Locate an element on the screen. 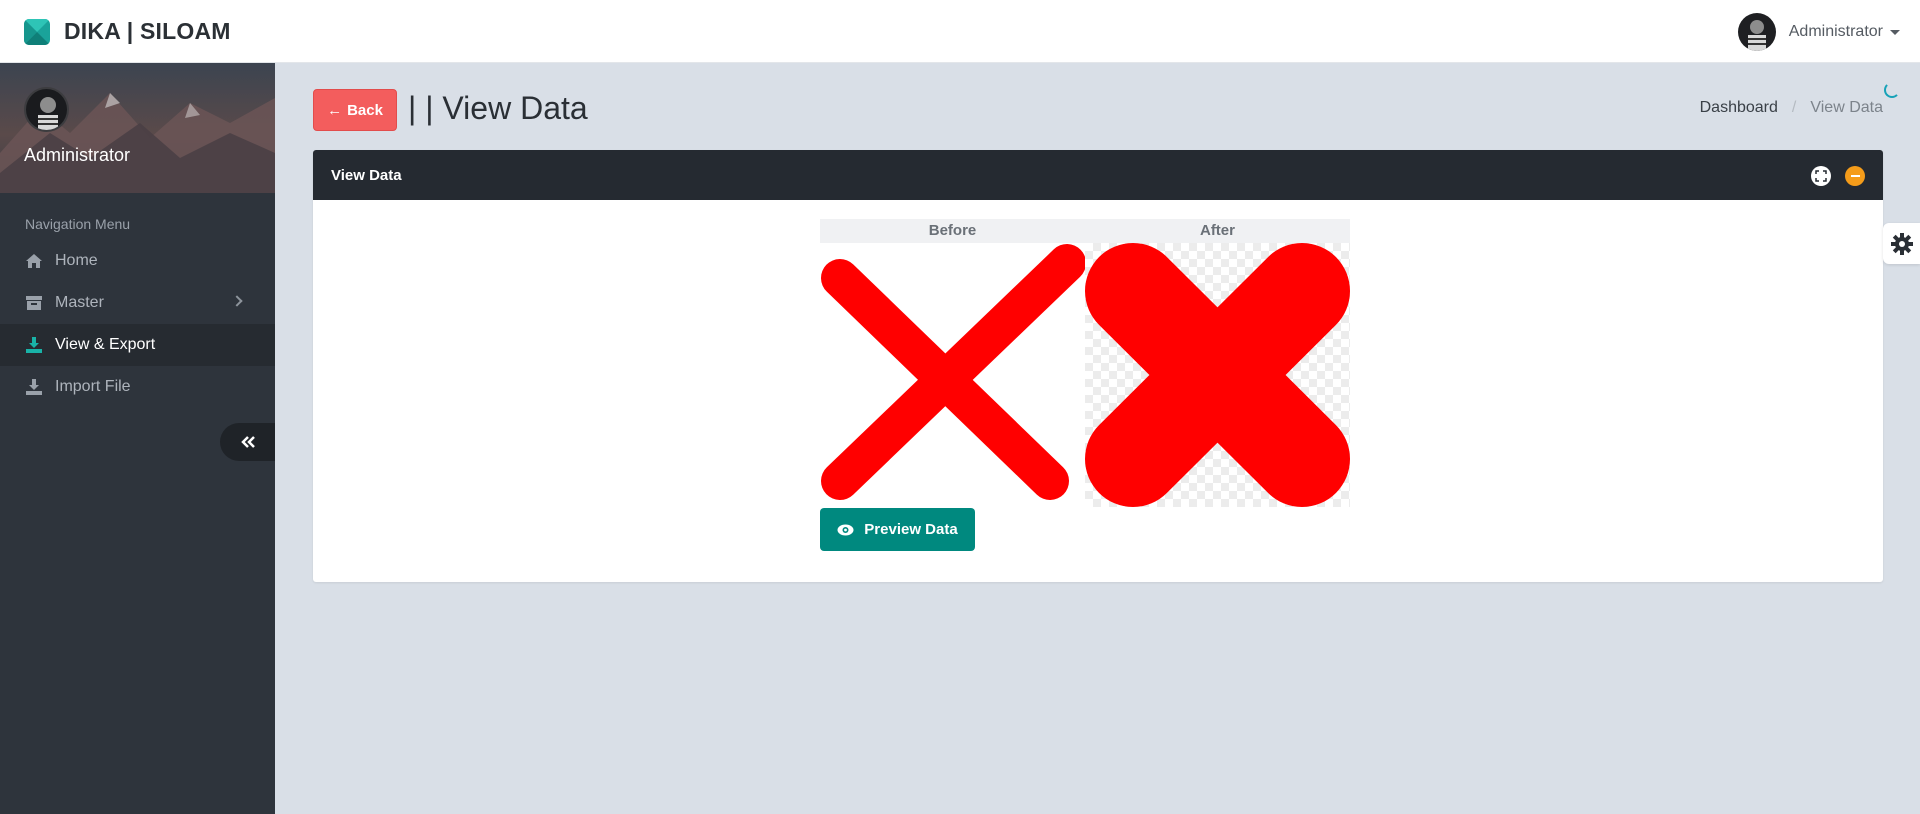 The image size is (1920, 814). sidebar-profile: Administrator is located at coordinates (137, 128).